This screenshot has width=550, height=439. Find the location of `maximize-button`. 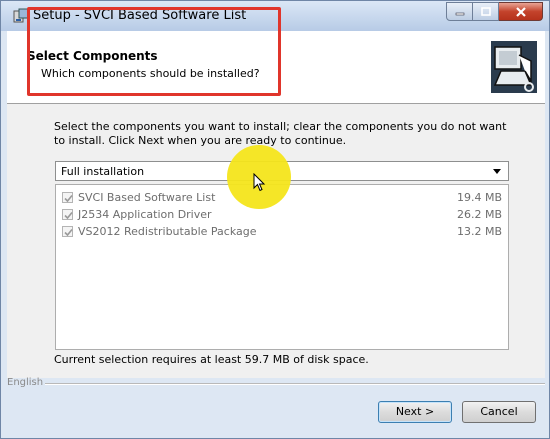

maximize-button is located at coordinates (486, 11).